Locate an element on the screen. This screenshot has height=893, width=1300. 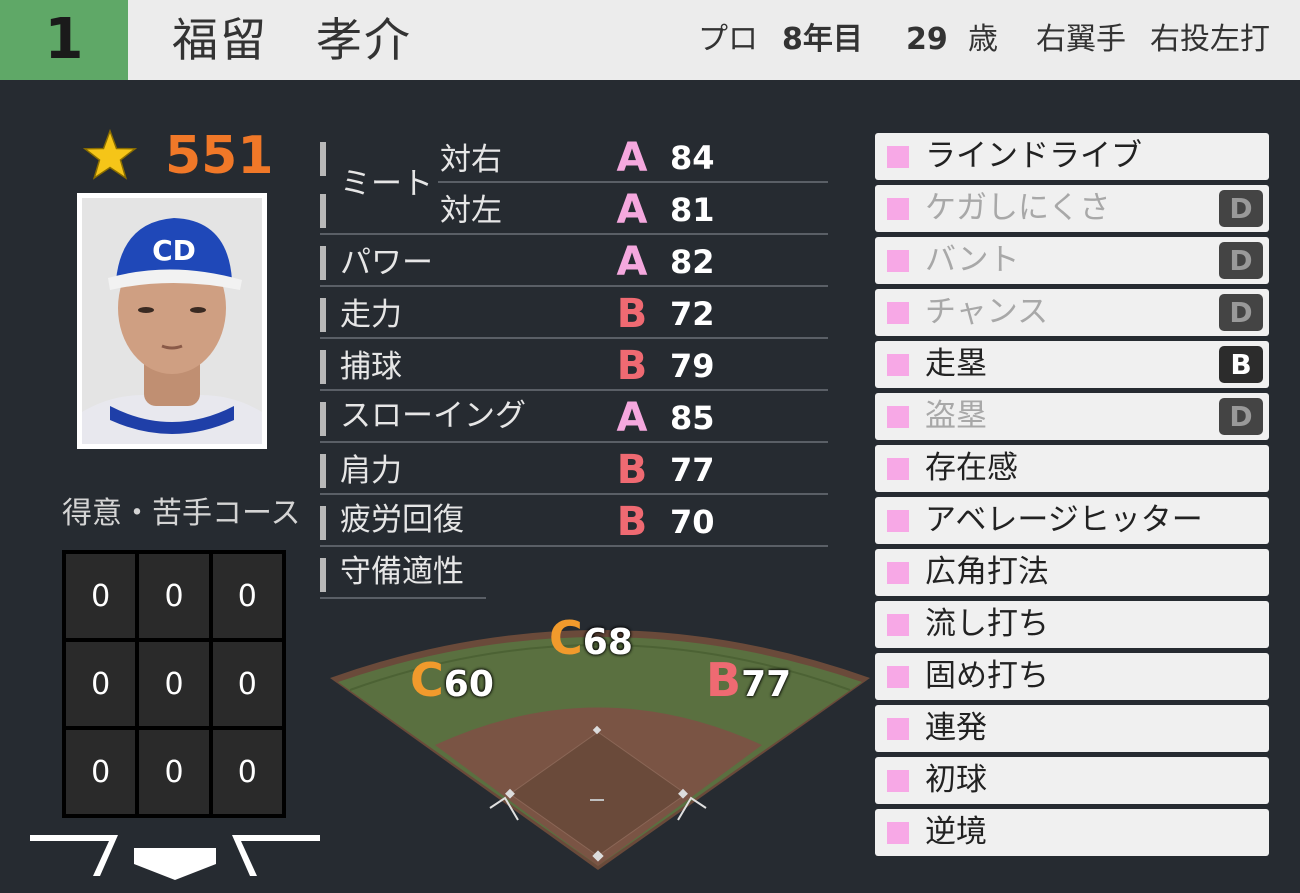
star-icon is located at coordinates (110, 154).